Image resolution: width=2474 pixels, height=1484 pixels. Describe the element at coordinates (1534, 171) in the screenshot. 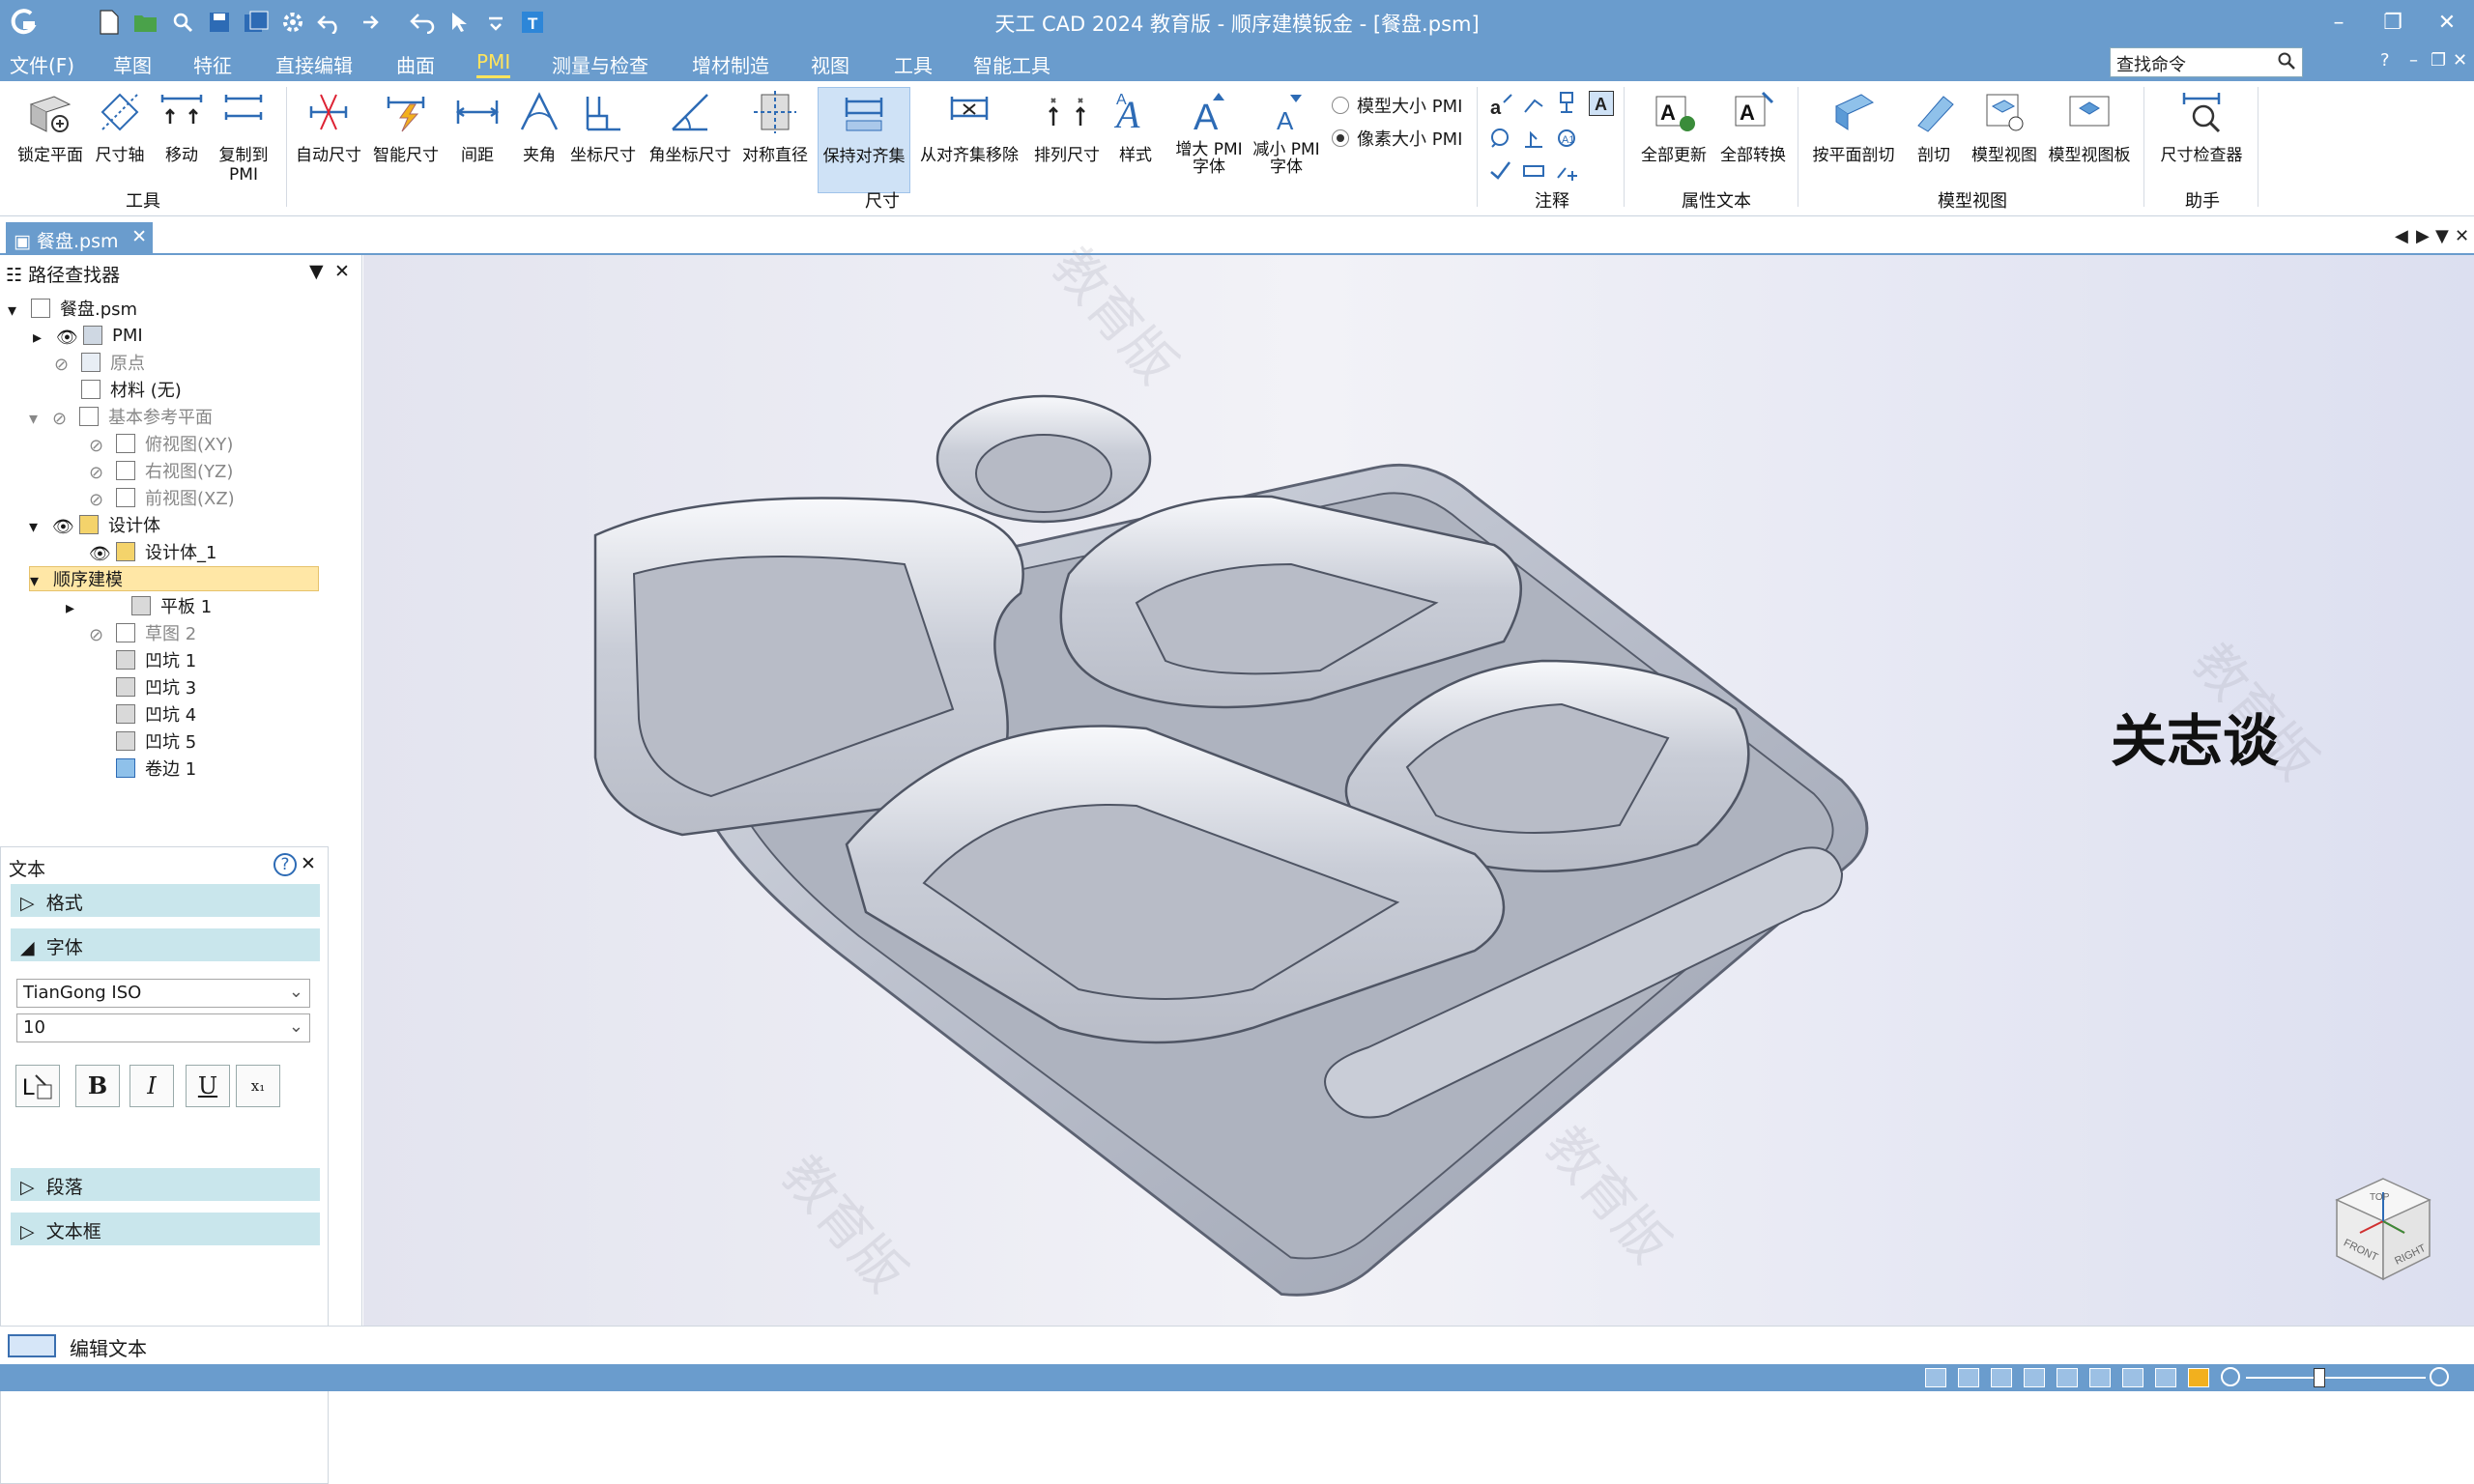

I see `annotation-frame-icon` at that location.